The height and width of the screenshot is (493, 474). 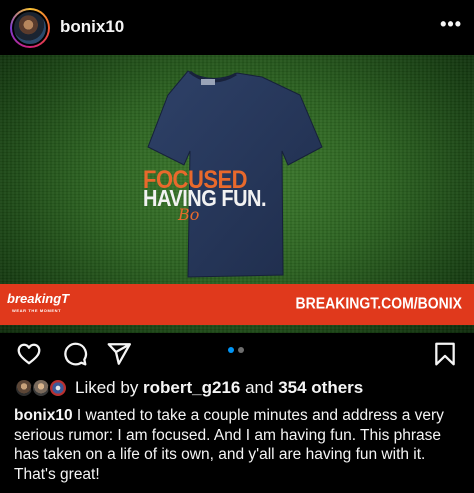 What do you see at coordinates (43, 388) in the screenshot?
I see `liker-avatars` at bounding box center [43, 388].